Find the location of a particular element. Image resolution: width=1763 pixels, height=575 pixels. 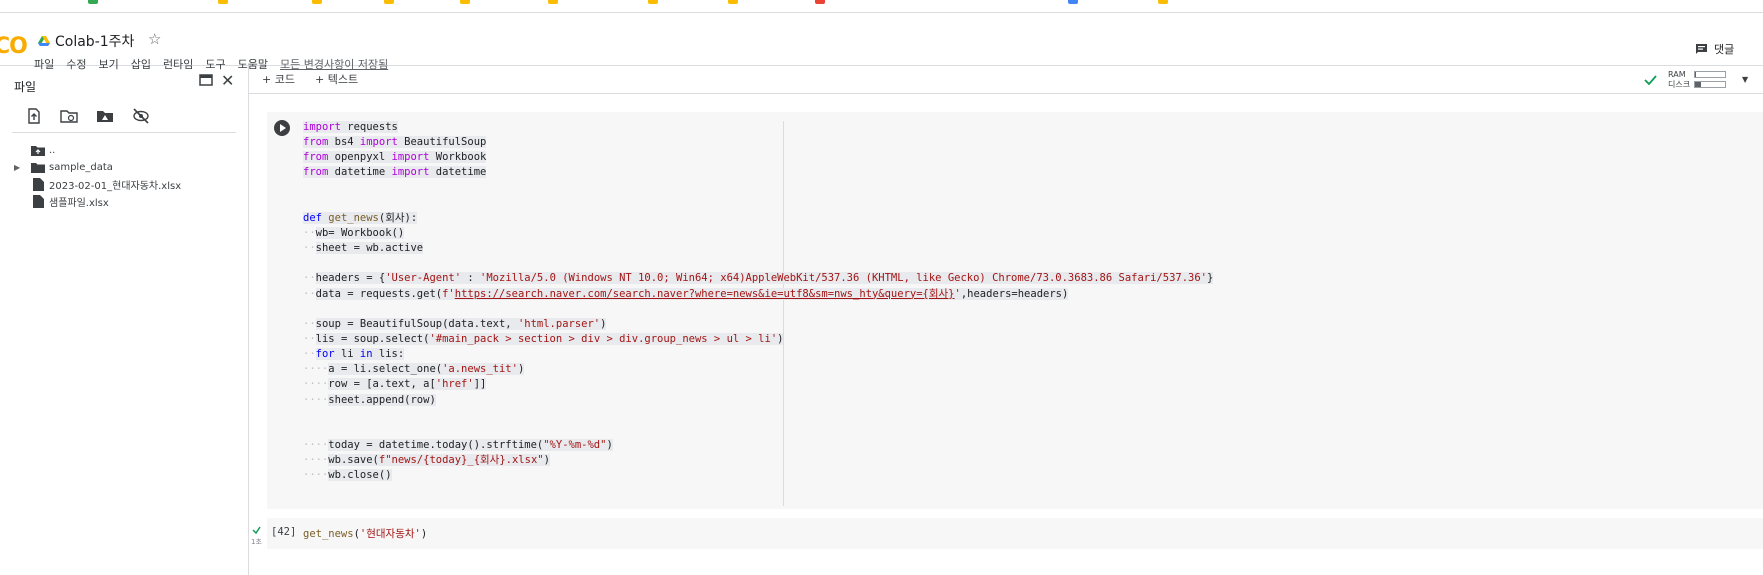

code-line: import requests is located at coordinates (758, 127).